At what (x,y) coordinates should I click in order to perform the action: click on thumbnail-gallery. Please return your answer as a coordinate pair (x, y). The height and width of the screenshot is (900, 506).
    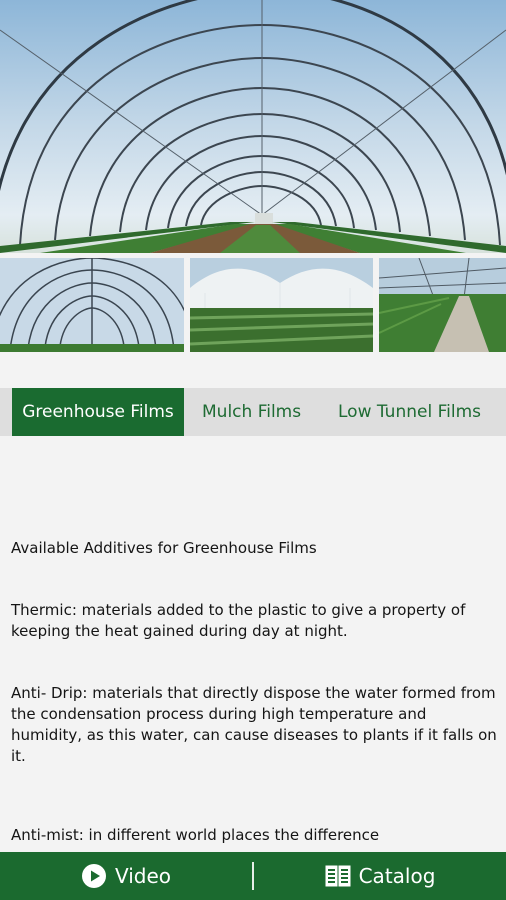
    Looking at the image, I should click on (253, 305).